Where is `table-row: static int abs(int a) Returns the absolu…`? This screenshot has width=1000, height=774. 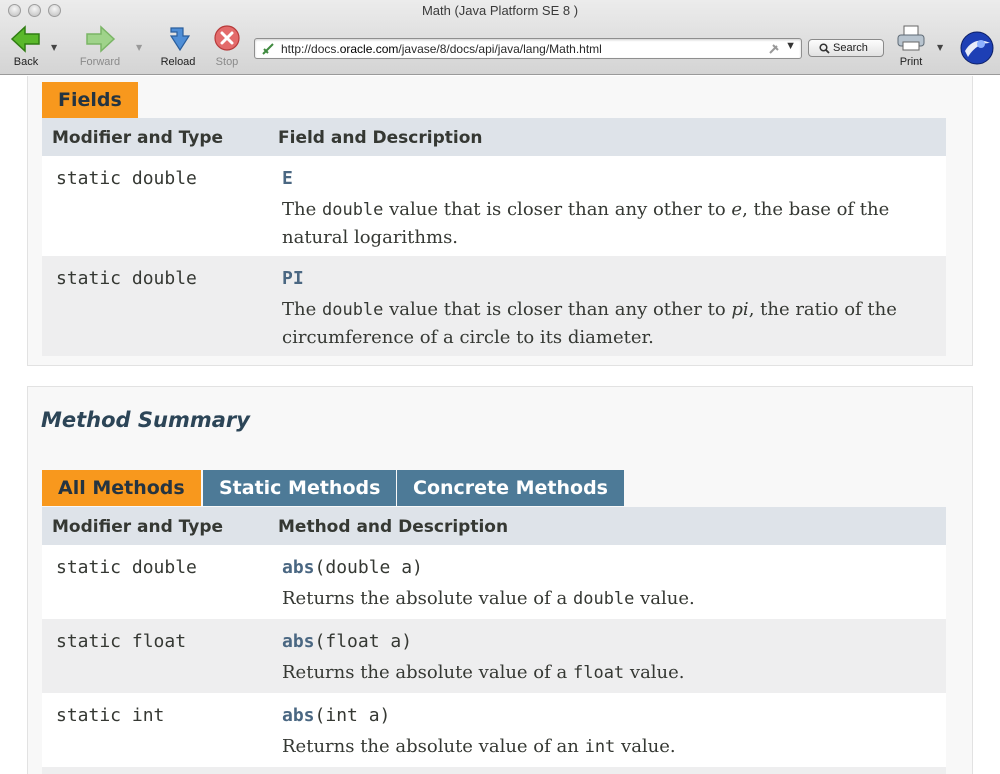 table-row: static int abs(int a) Returns the absolu… is located at coordinates (494, 730).